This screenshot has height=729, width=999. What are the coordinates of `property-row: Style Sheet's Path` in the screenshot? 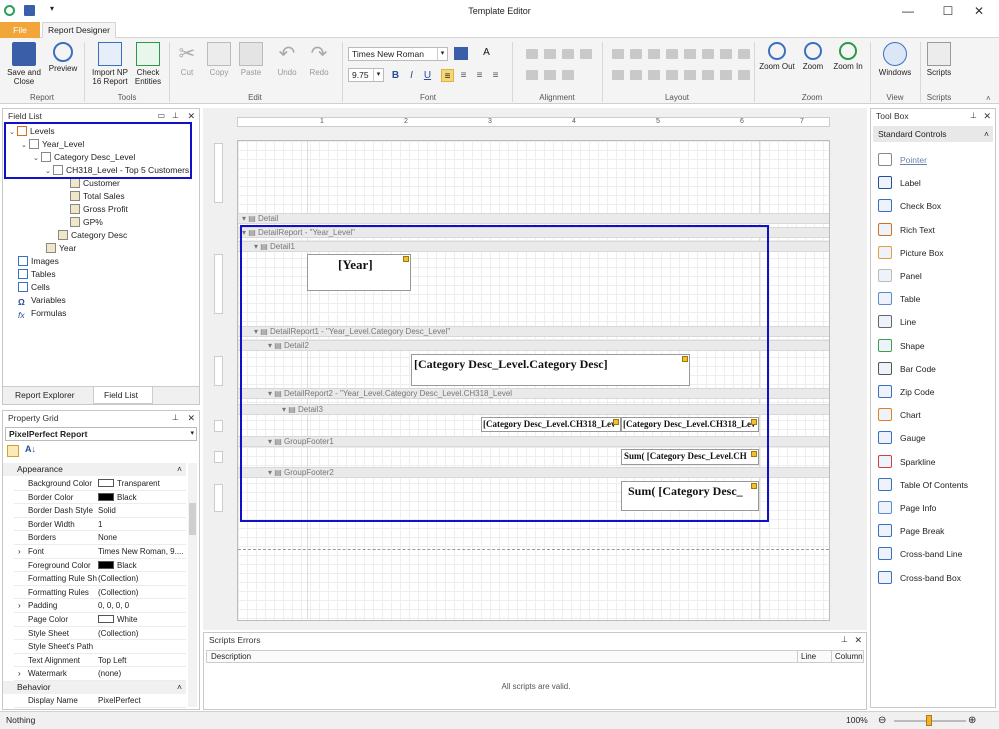 It's located at (100, 647).